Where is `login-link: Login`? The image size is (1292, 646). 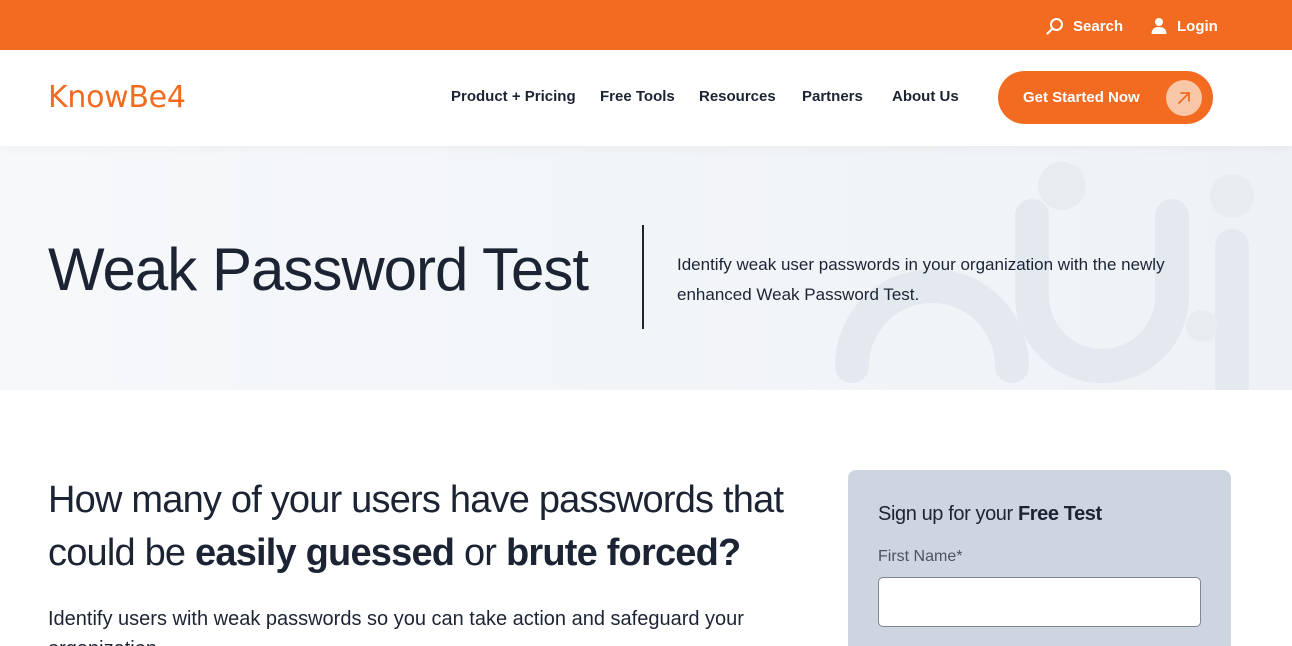
login-link: Login is located at coordinates (1184, 26).